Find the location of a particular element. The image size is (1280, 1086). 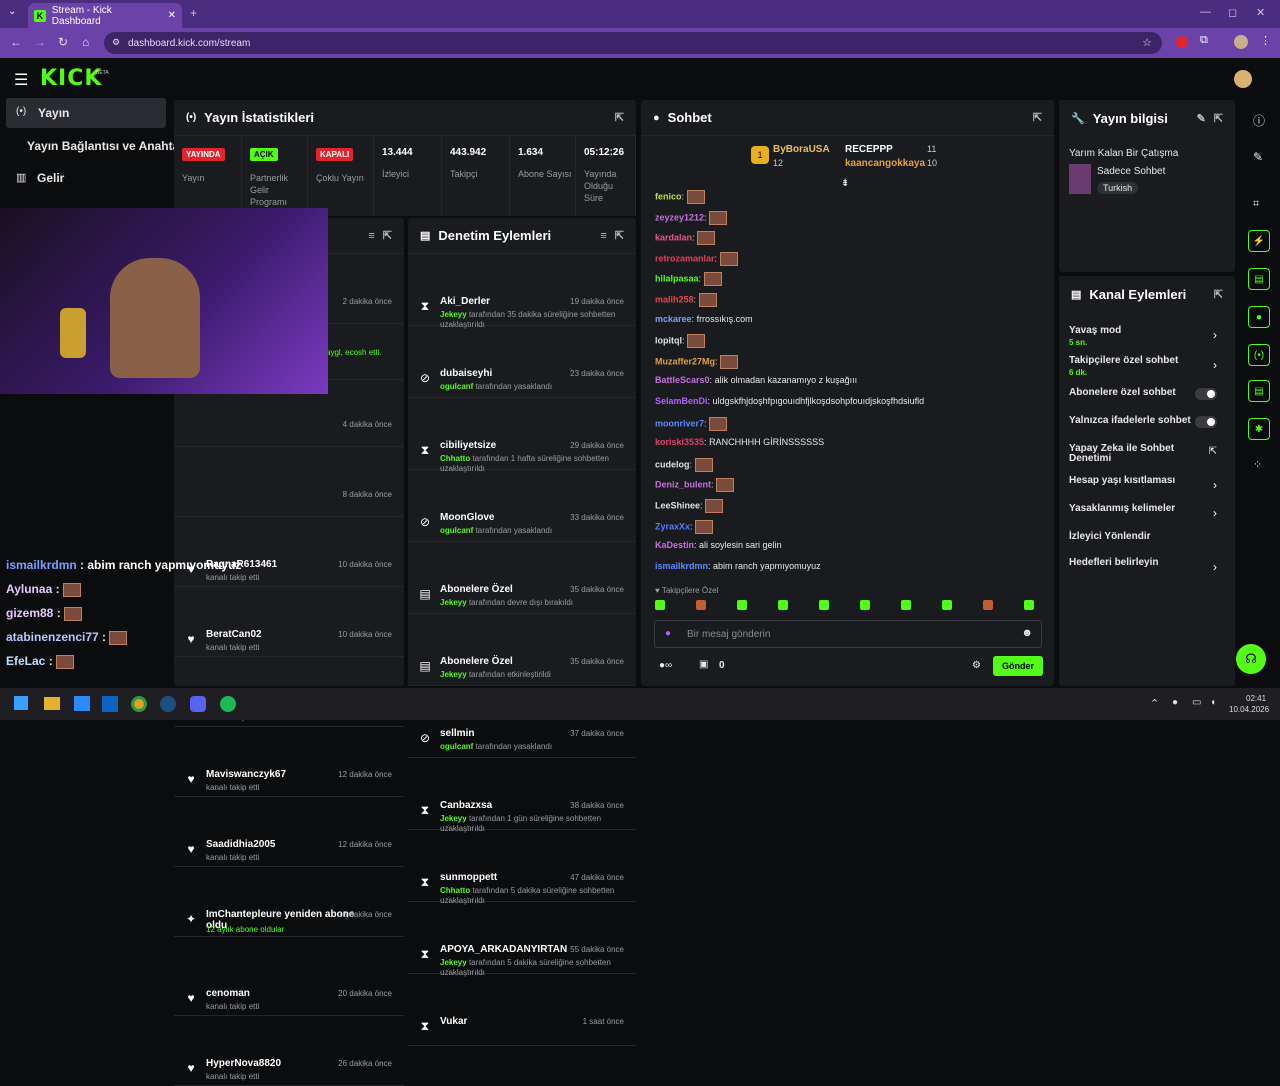

clock-date: 10.04.2026 is located at coordinates (1249, 709).